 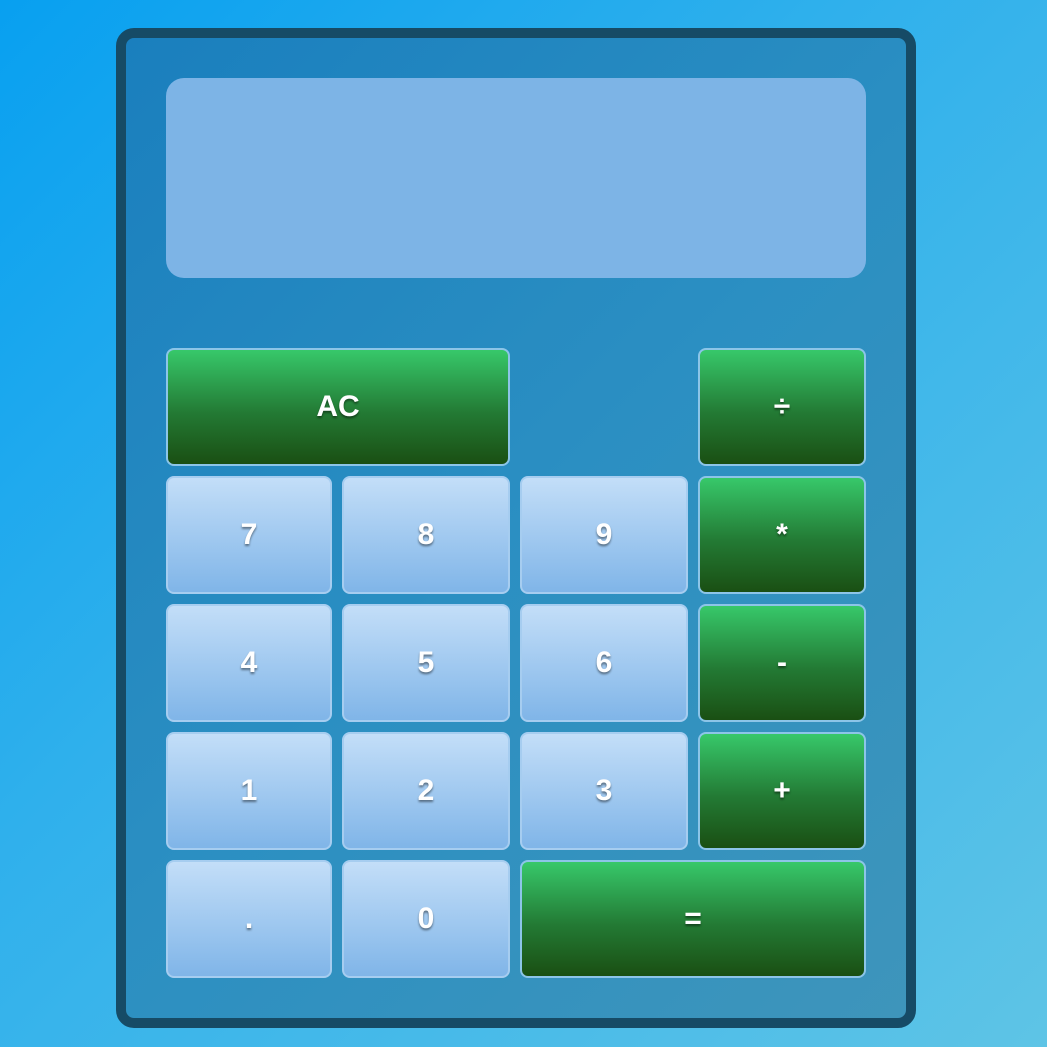 I want to click on equals-button: =, so click(x=693, y=919).